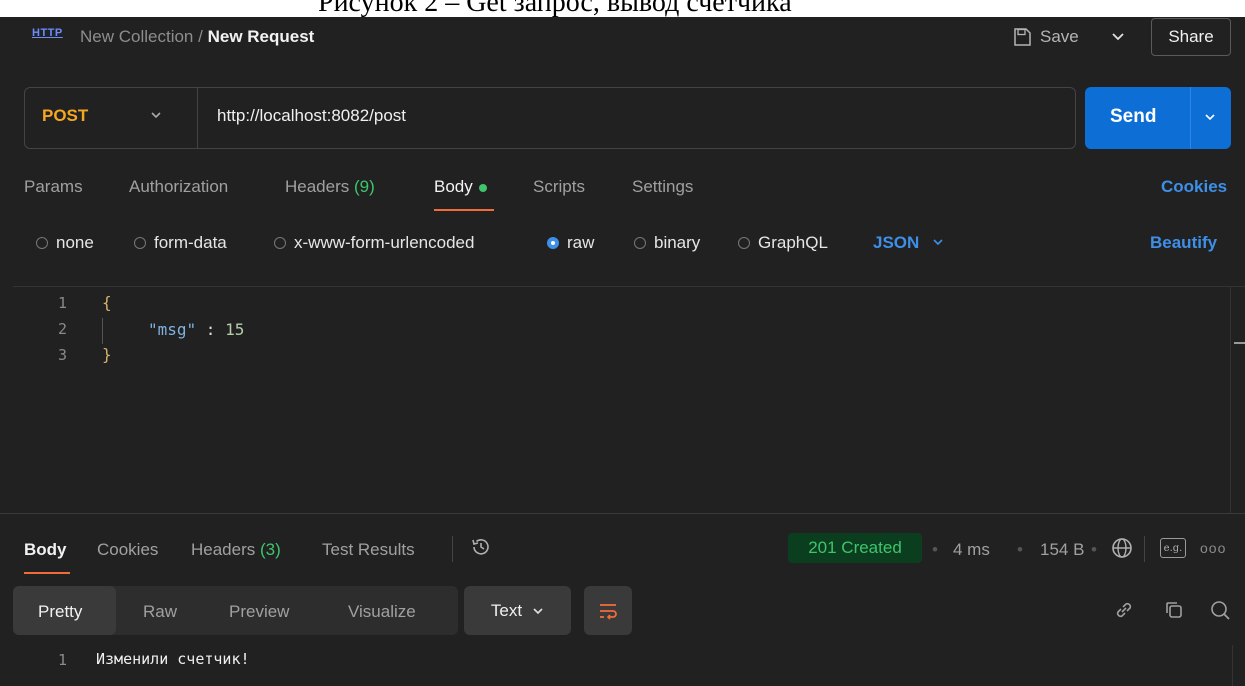  Describe the element at coordinates (1190, 118) in the screenshot. I see `send-divider` at that location.